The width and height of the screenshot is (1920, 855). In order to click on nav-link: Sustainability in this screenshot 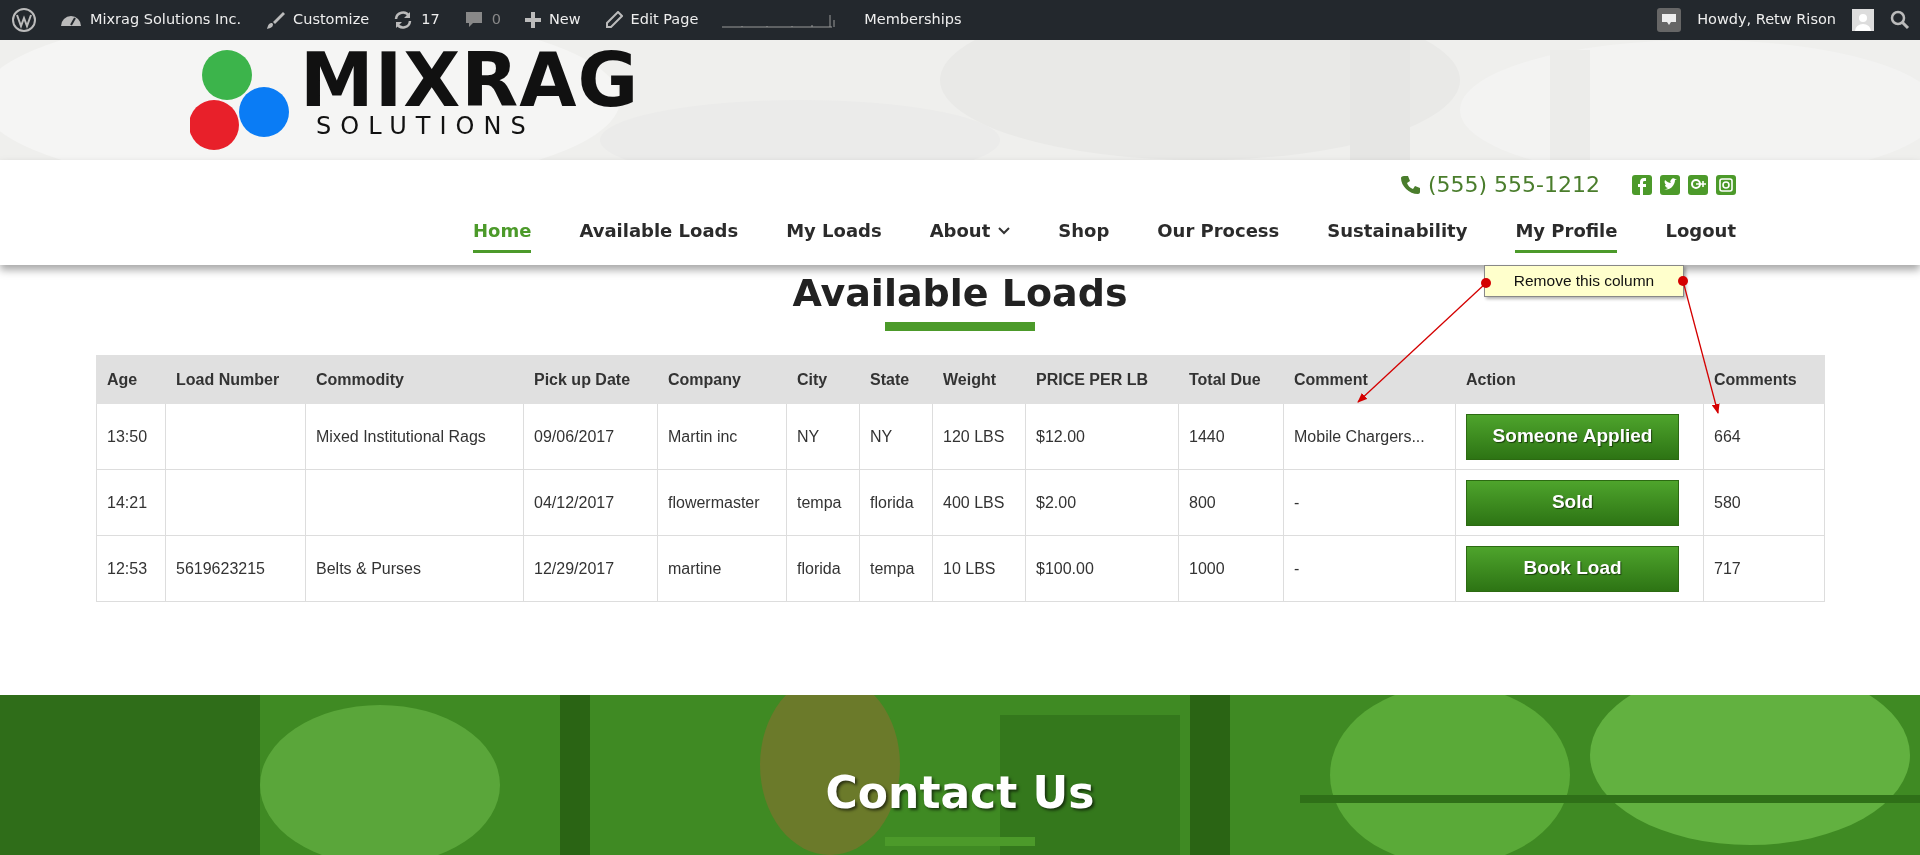, I will do `click(1397, 235)`.